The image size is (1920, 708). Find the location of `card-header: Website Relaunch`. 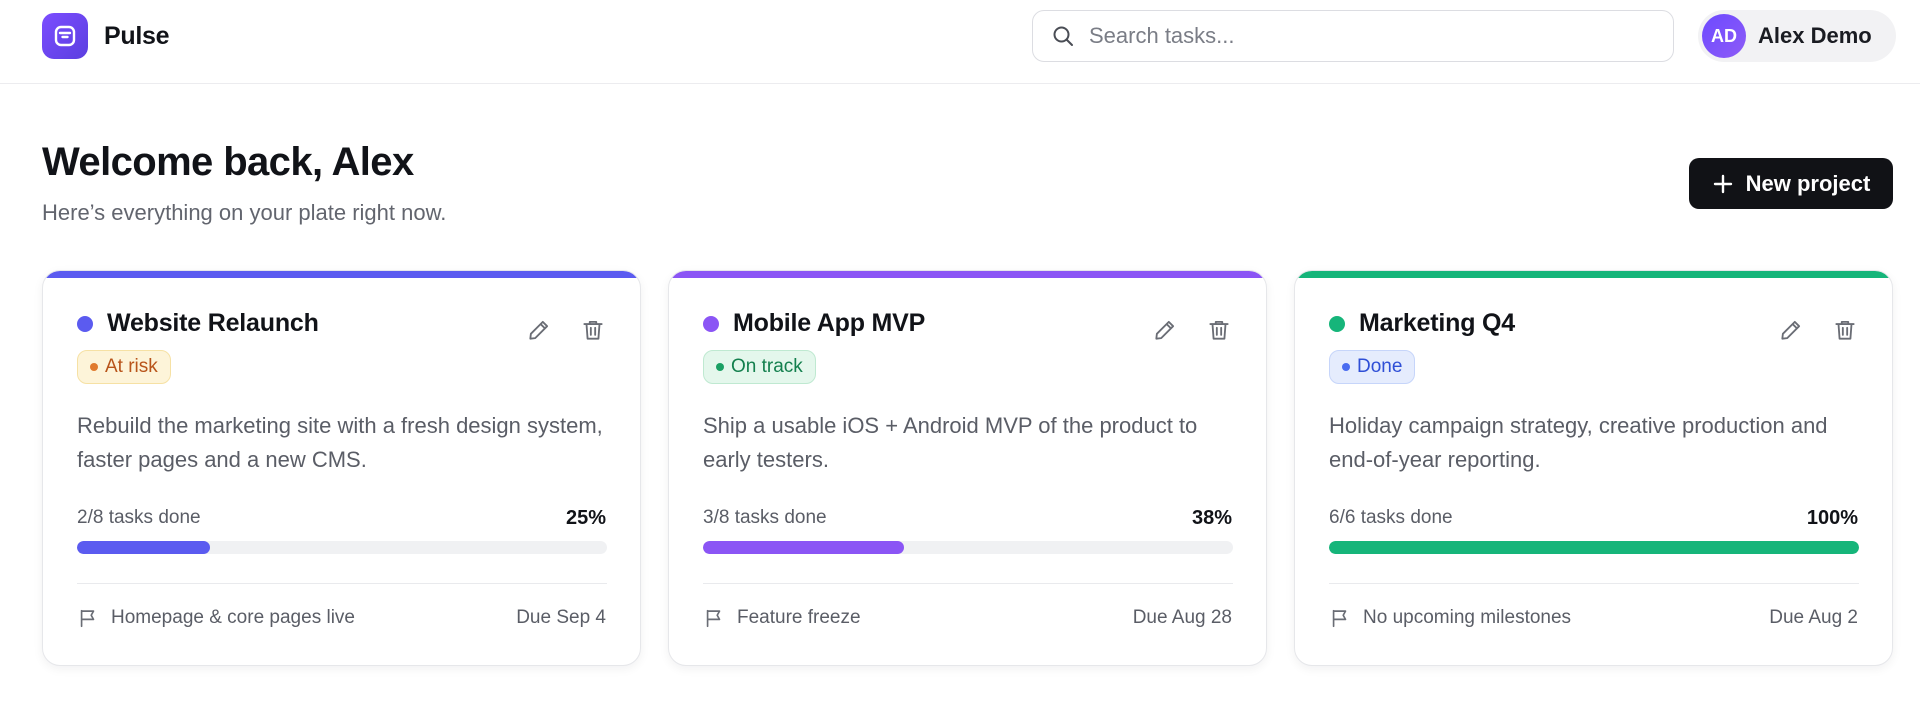

card-header: Website Relaunch is located at coordinates (198, 323).